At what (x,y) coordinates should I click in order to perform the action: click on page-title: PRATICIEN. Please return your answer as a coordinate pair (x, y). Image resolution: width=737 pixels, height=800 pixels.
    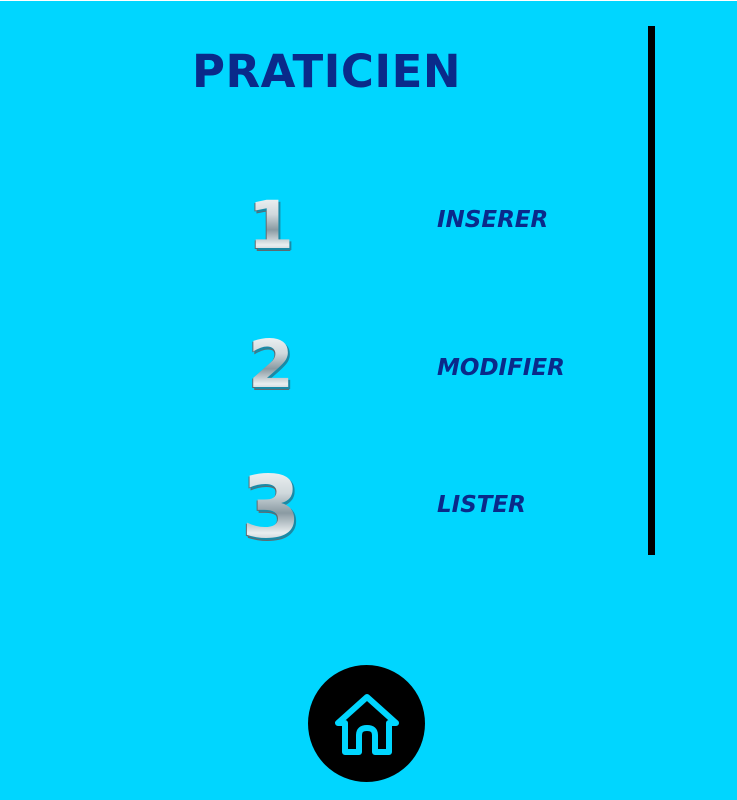
    Looking at the image, I should click on (327, 71).